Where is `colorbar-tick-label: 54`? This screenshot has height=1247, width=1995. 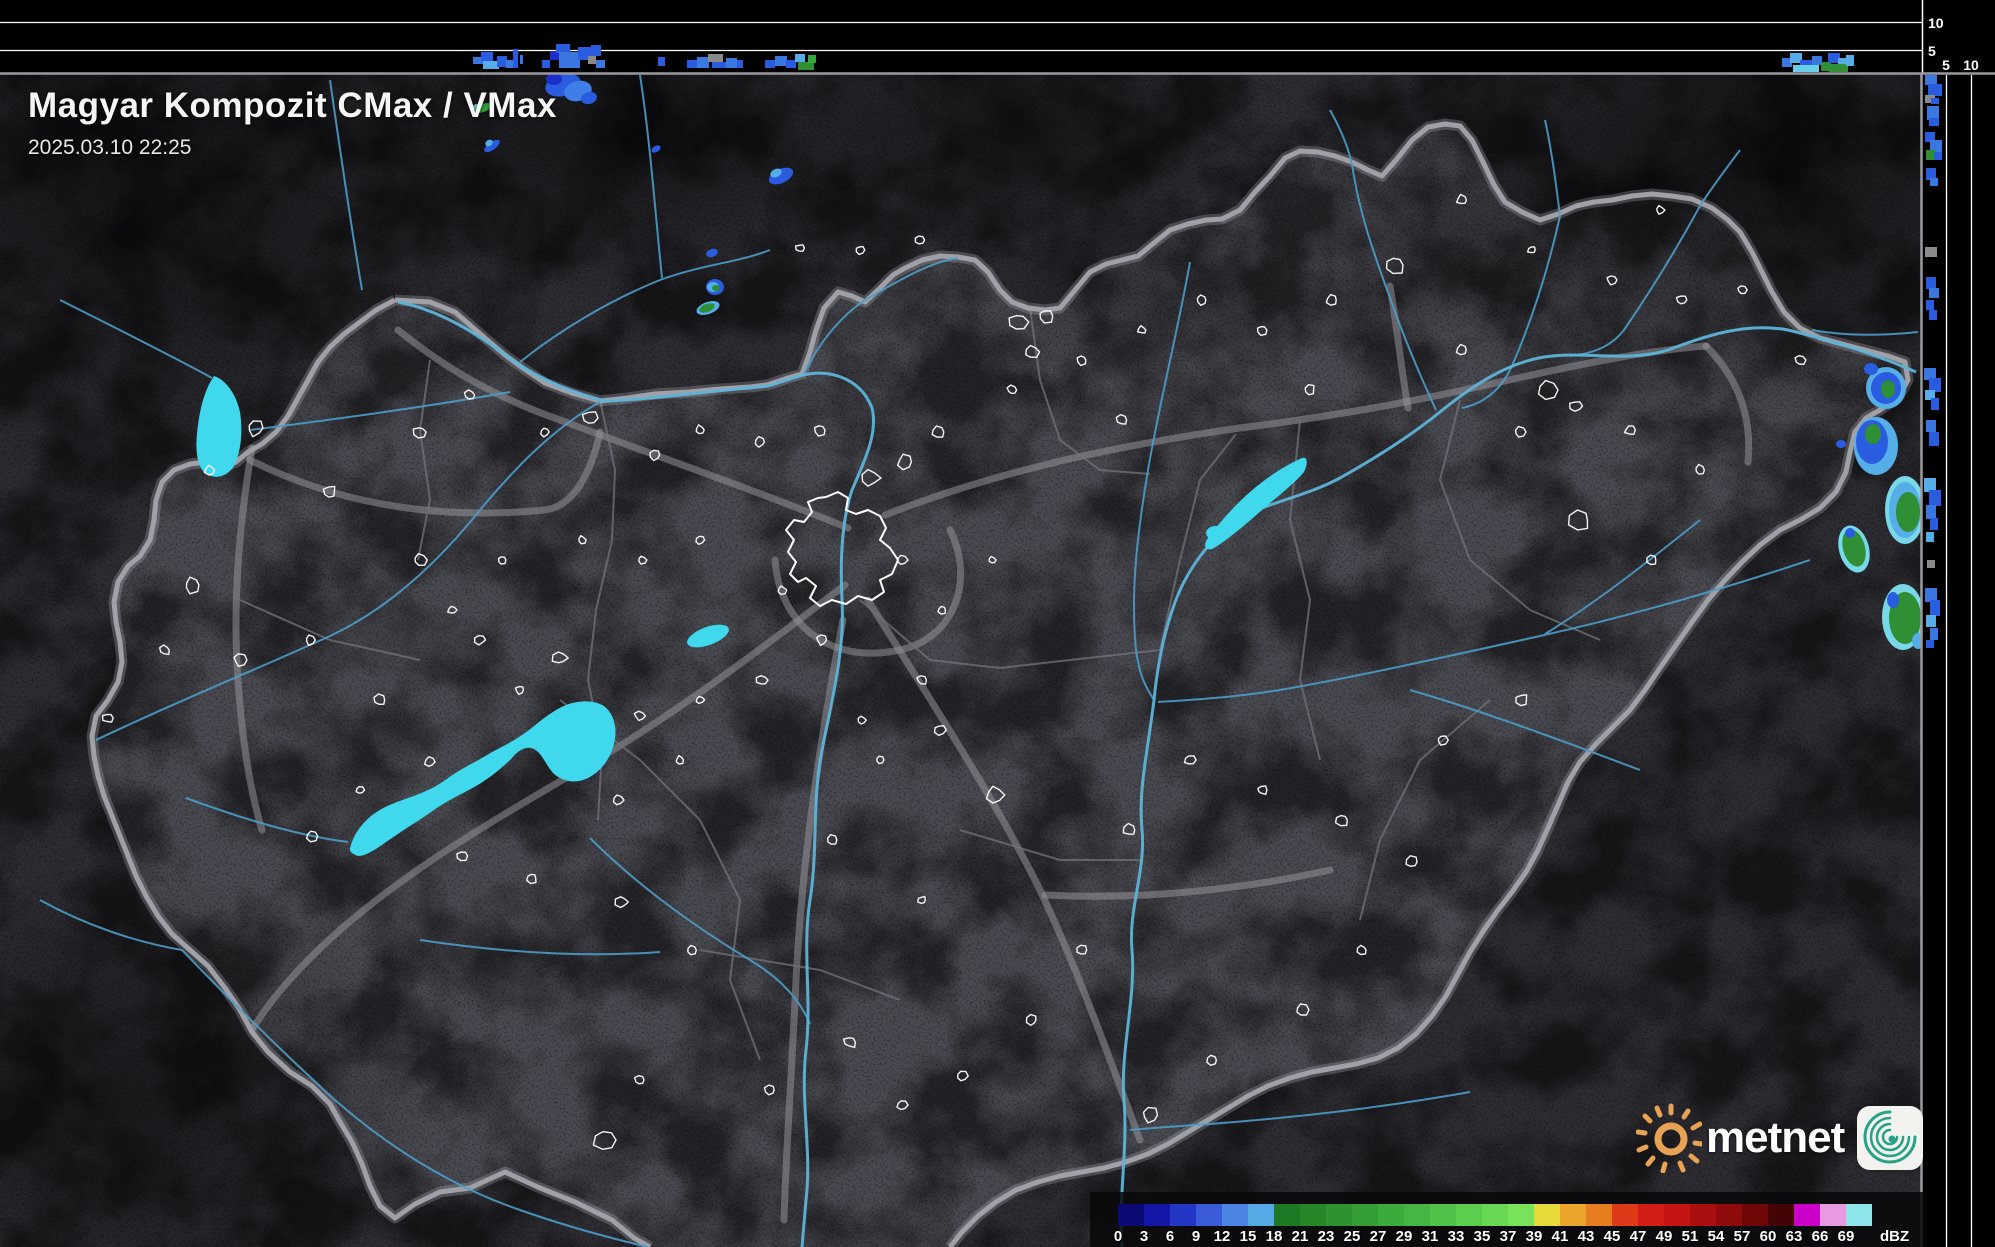
colorbar-tick-label: 54 is located at coordinates (1716, 1236).